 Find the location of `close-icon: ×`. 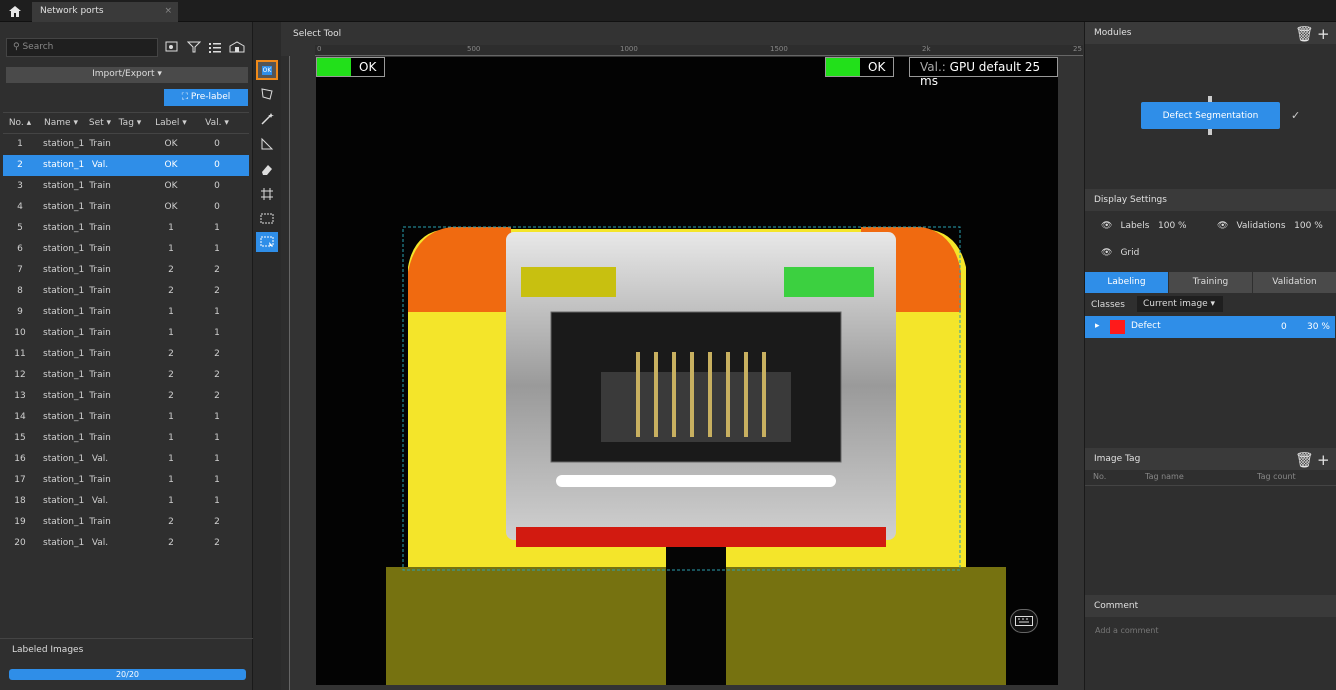

close-icon: × is located at coordinates (168, 11).